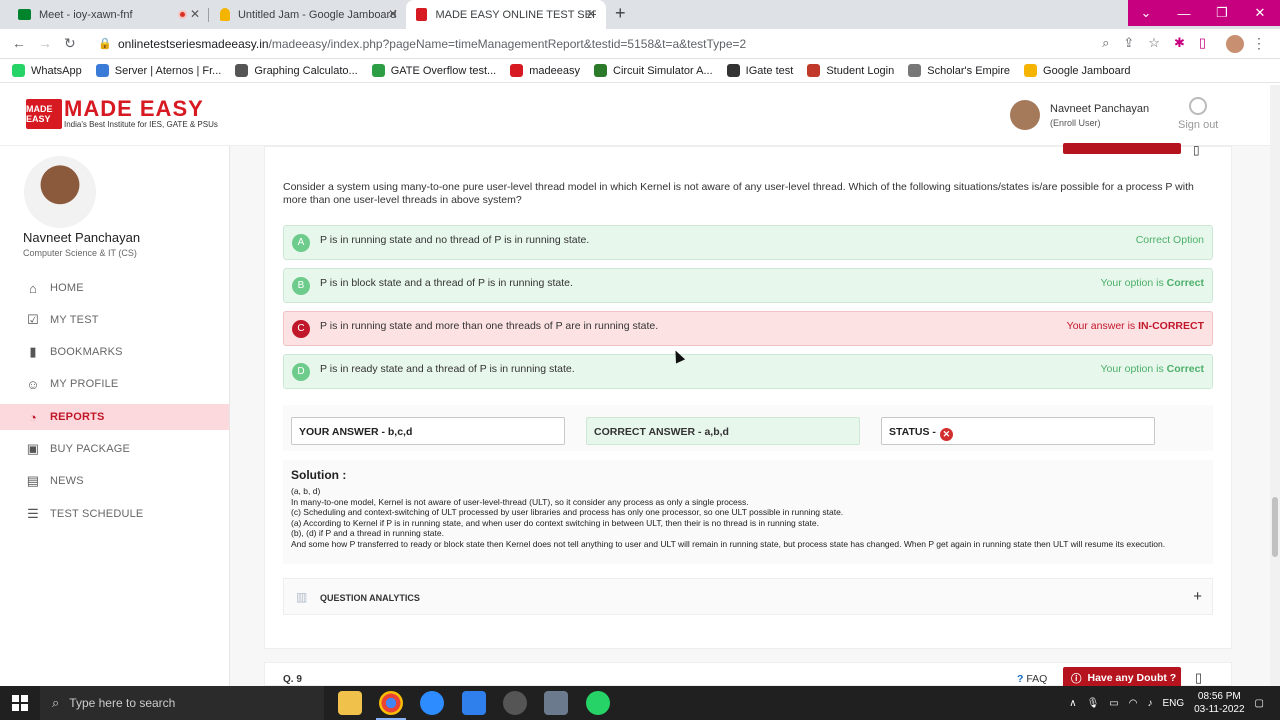 Image resolution: width=1280 pixels, height=720 pixels. Describe the element at coordinates (225, 14) in the screenshot. I see `jamboard-icon` at that location.